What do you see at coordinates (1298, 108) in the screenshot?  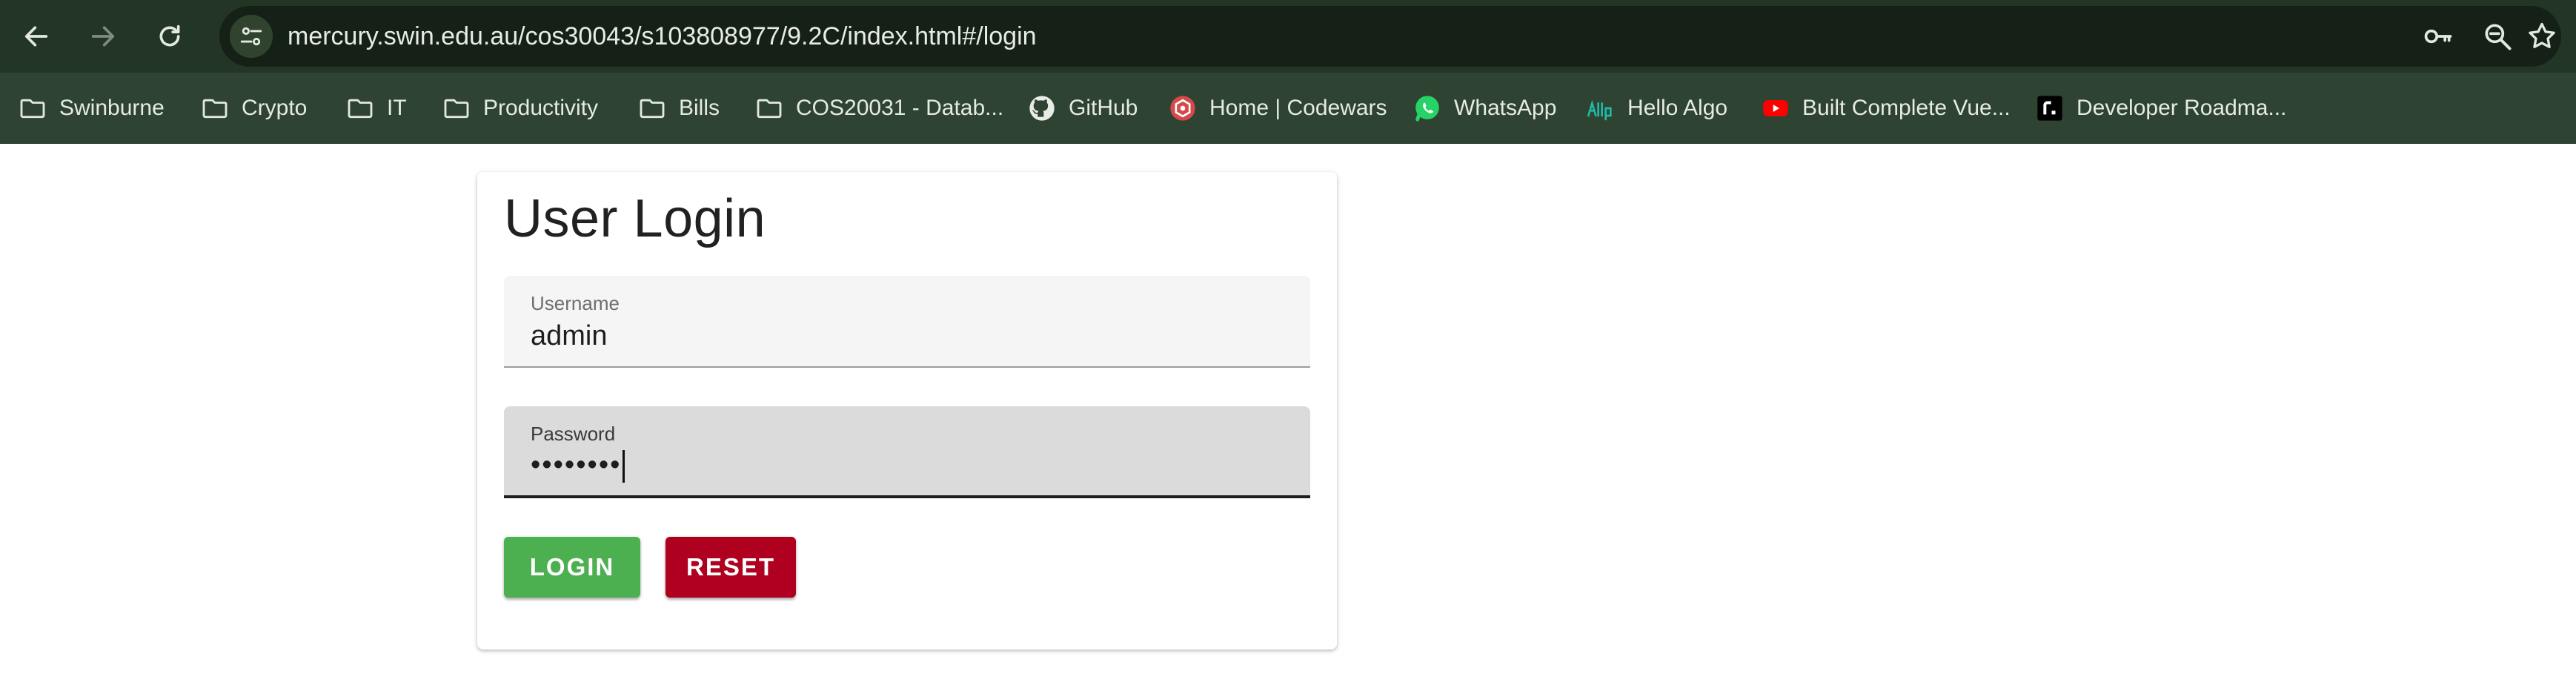 I see `bookmark-label: Home | Codewars` at bounding box center [1298, 108].